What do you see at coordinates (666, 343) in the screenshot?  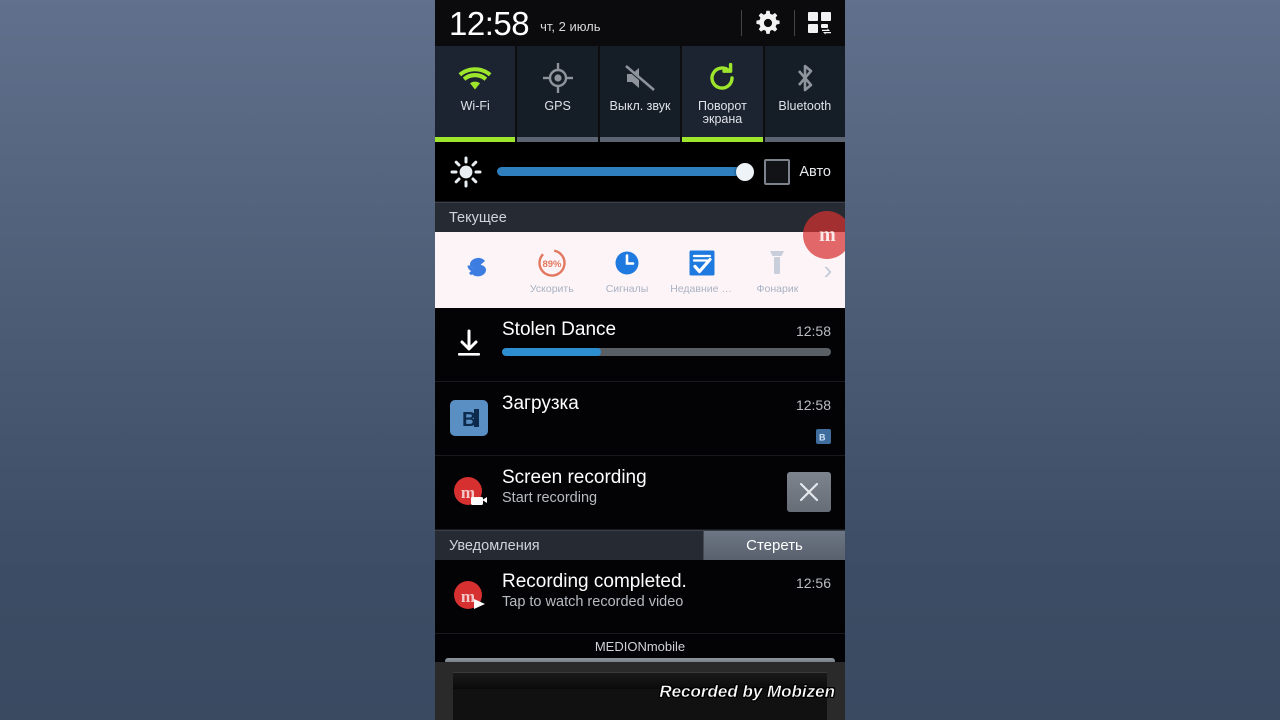 I see `notification-body: Stolen Dance 12:58` at bounding box center [666, 343].